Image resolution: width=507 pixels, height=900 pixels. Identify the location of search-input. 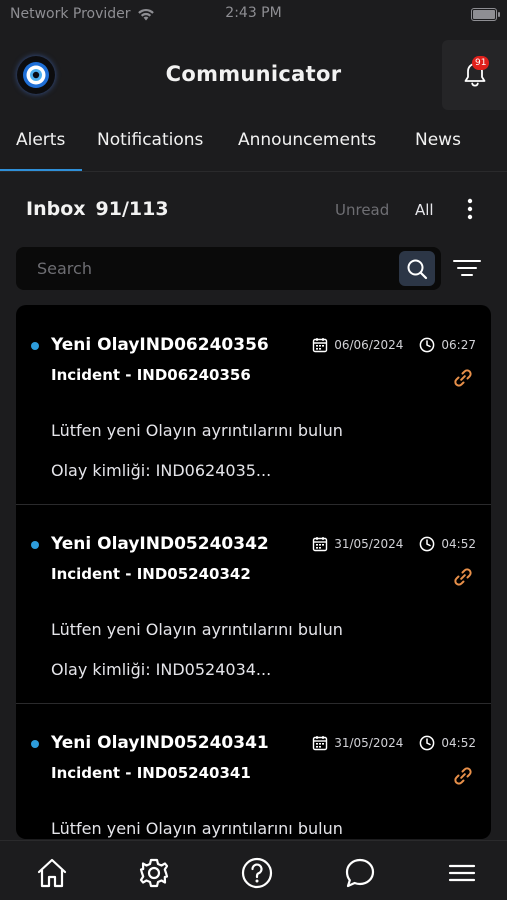
(206, 268).